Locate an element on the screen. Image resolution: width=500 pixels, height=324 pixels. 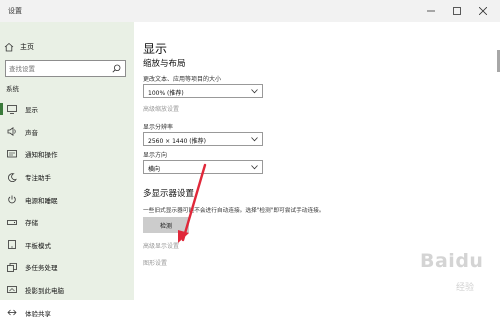
advanced-scaling-link: 高级缩放设置 is located at coordinates (161, 108).